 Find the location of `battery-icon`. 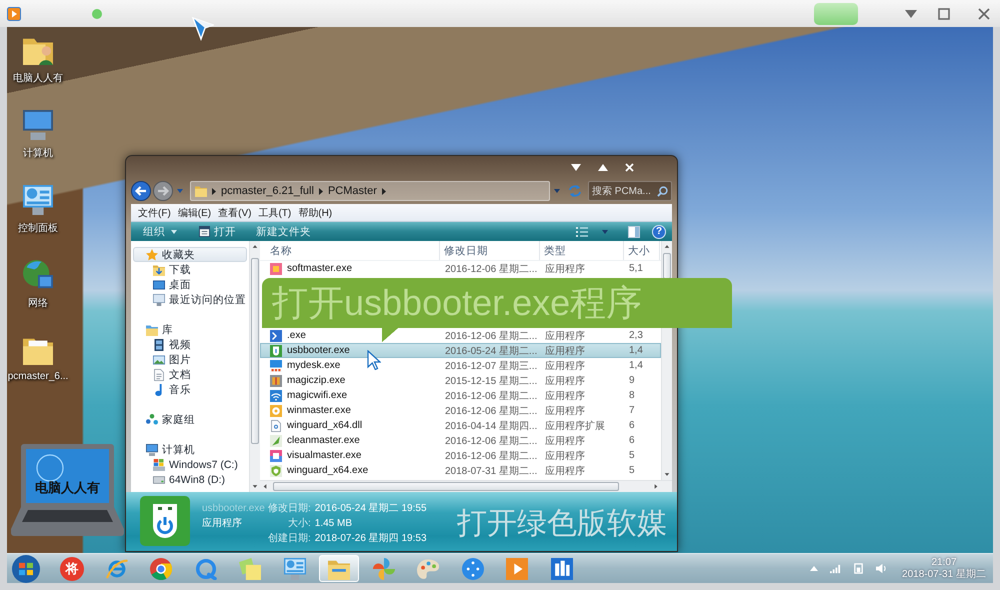

battery-icon is located at coordinates (858, 568).